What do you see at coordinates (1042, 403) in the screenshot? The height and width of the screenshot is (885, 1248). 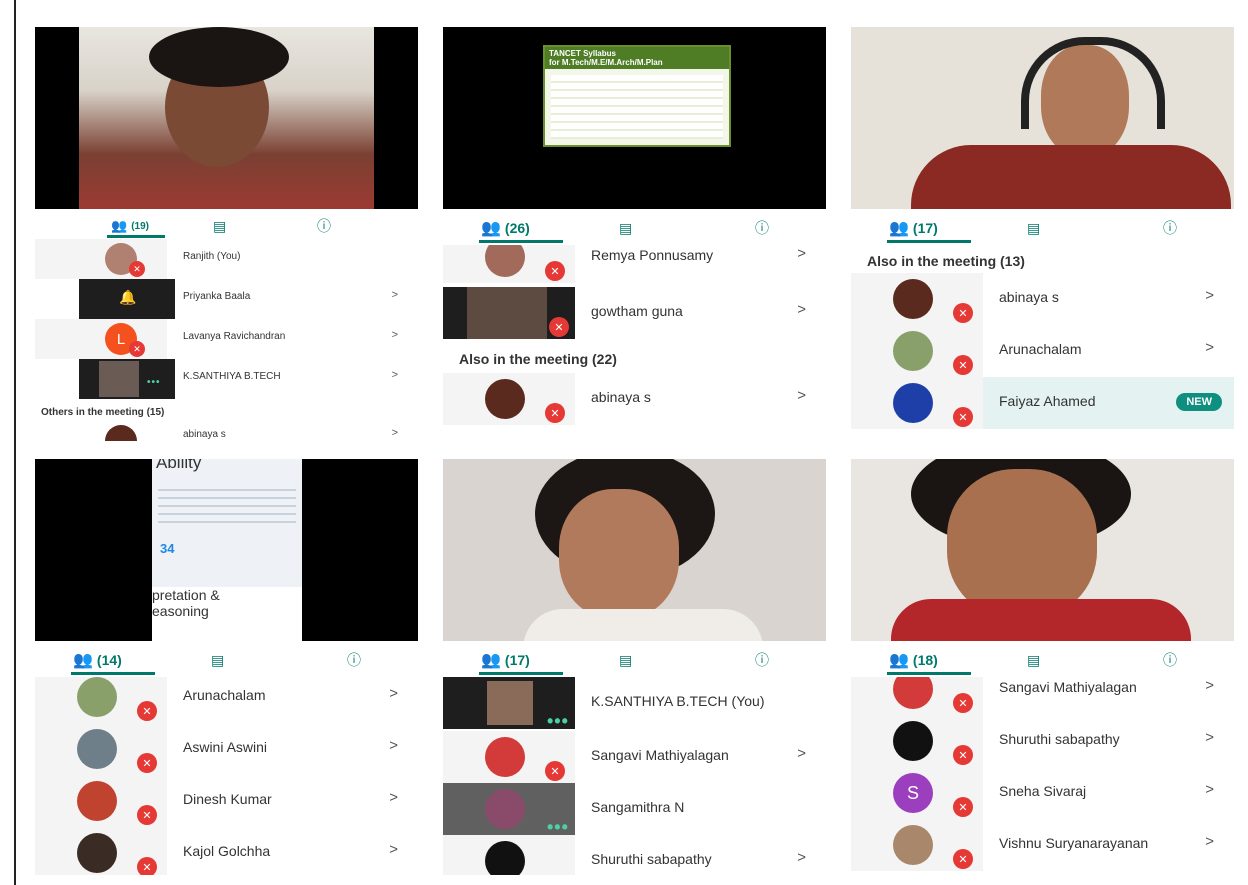 I see `participant-row: ✕ Faiyaz Ahamed NEW` at bounding box center [1042, 403].